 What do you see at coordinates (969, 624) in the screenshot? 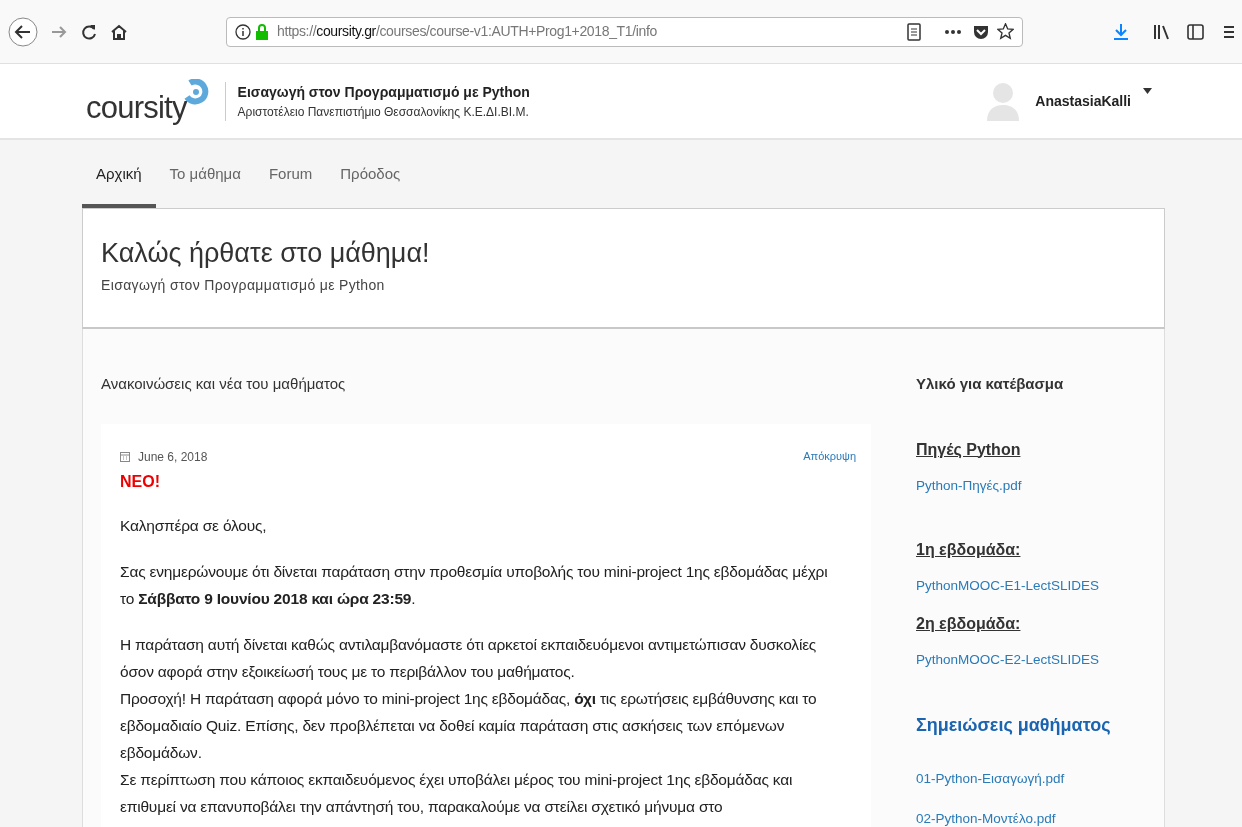
I see `section-title: 2η εβδομάδα:` at bounding box center [969, 624].